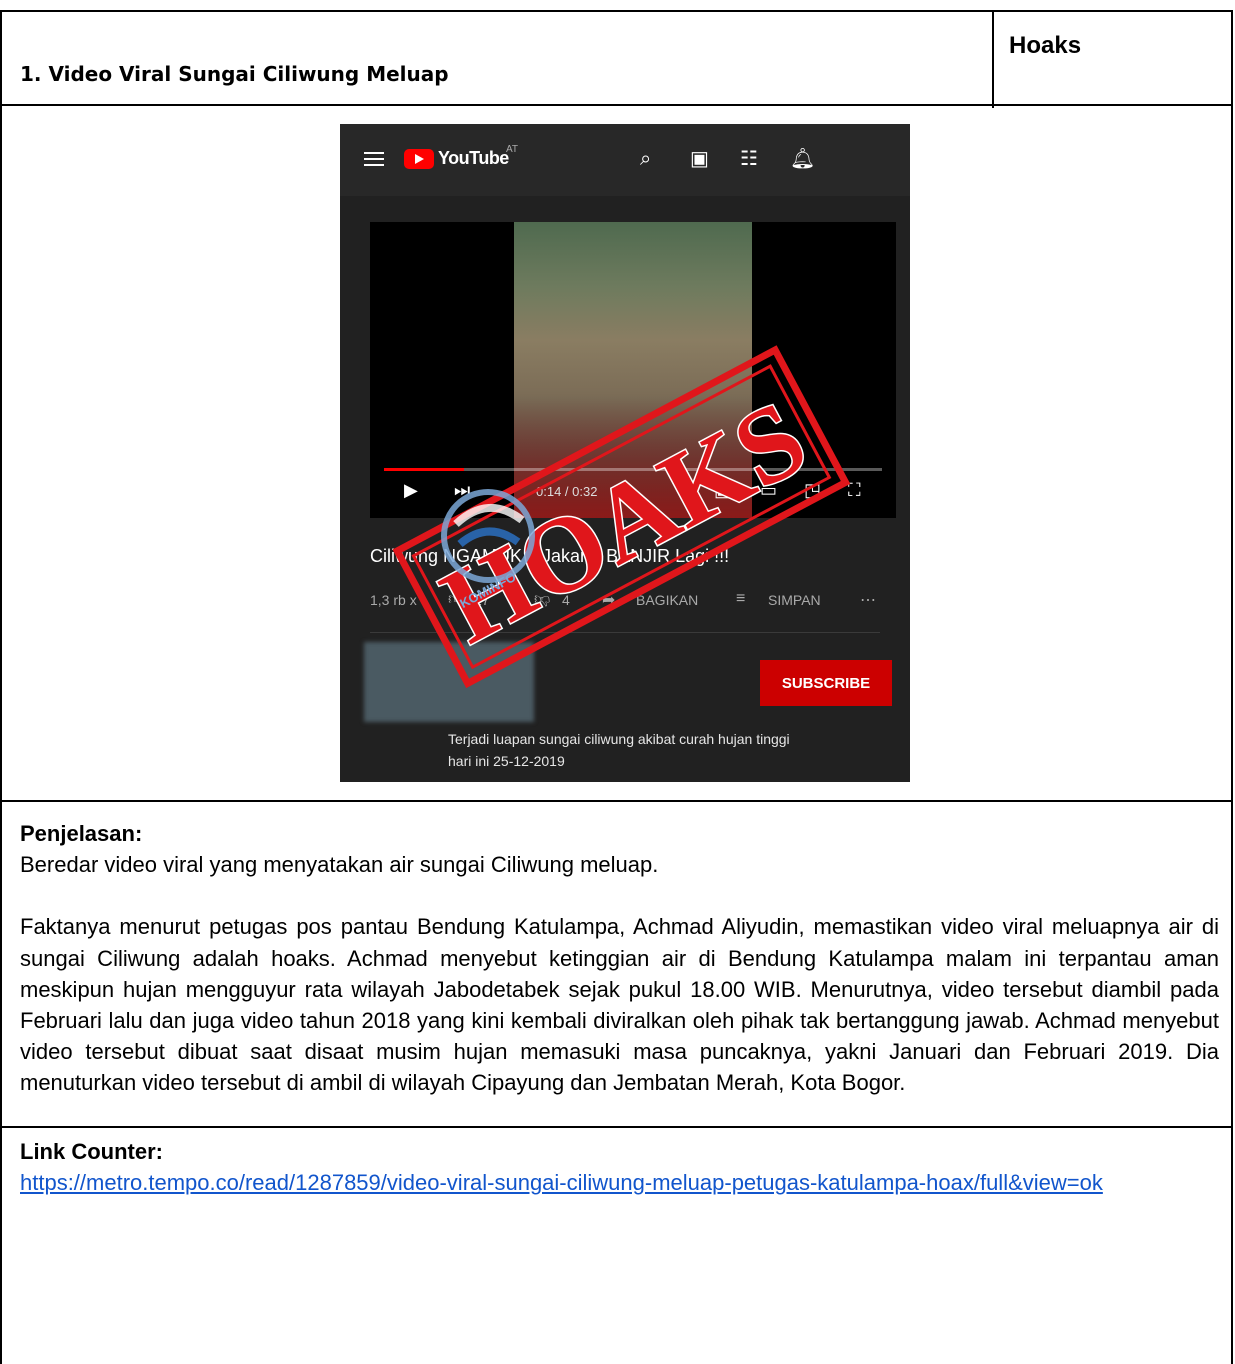  Describe the element at coordinates (625, 632) in the screenshot. I see `divider` at that location.